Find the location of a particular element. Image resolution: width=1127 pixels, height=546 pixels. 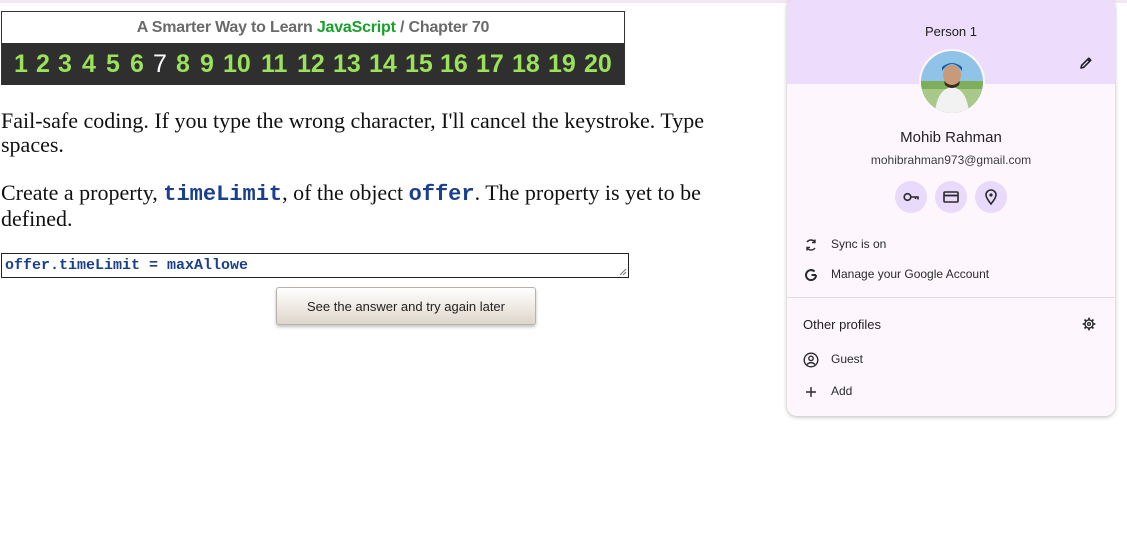

answer-input-value: offer.timeLimit = maxAllowe is located at coordinates (127, 265).